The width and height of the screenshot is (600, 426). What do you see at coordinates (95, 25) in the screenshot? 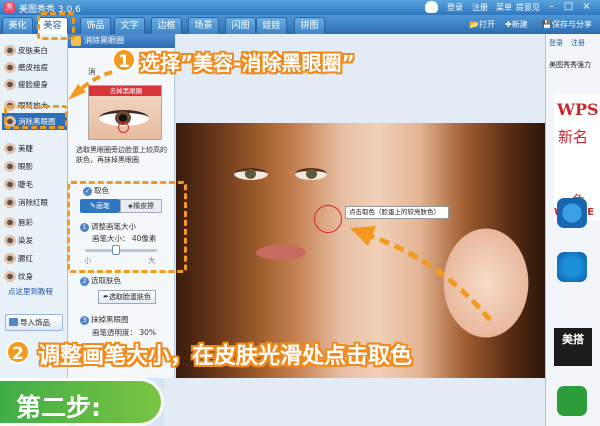
I see `tab-accessories: 饰品` at bounding box center [95, 25].